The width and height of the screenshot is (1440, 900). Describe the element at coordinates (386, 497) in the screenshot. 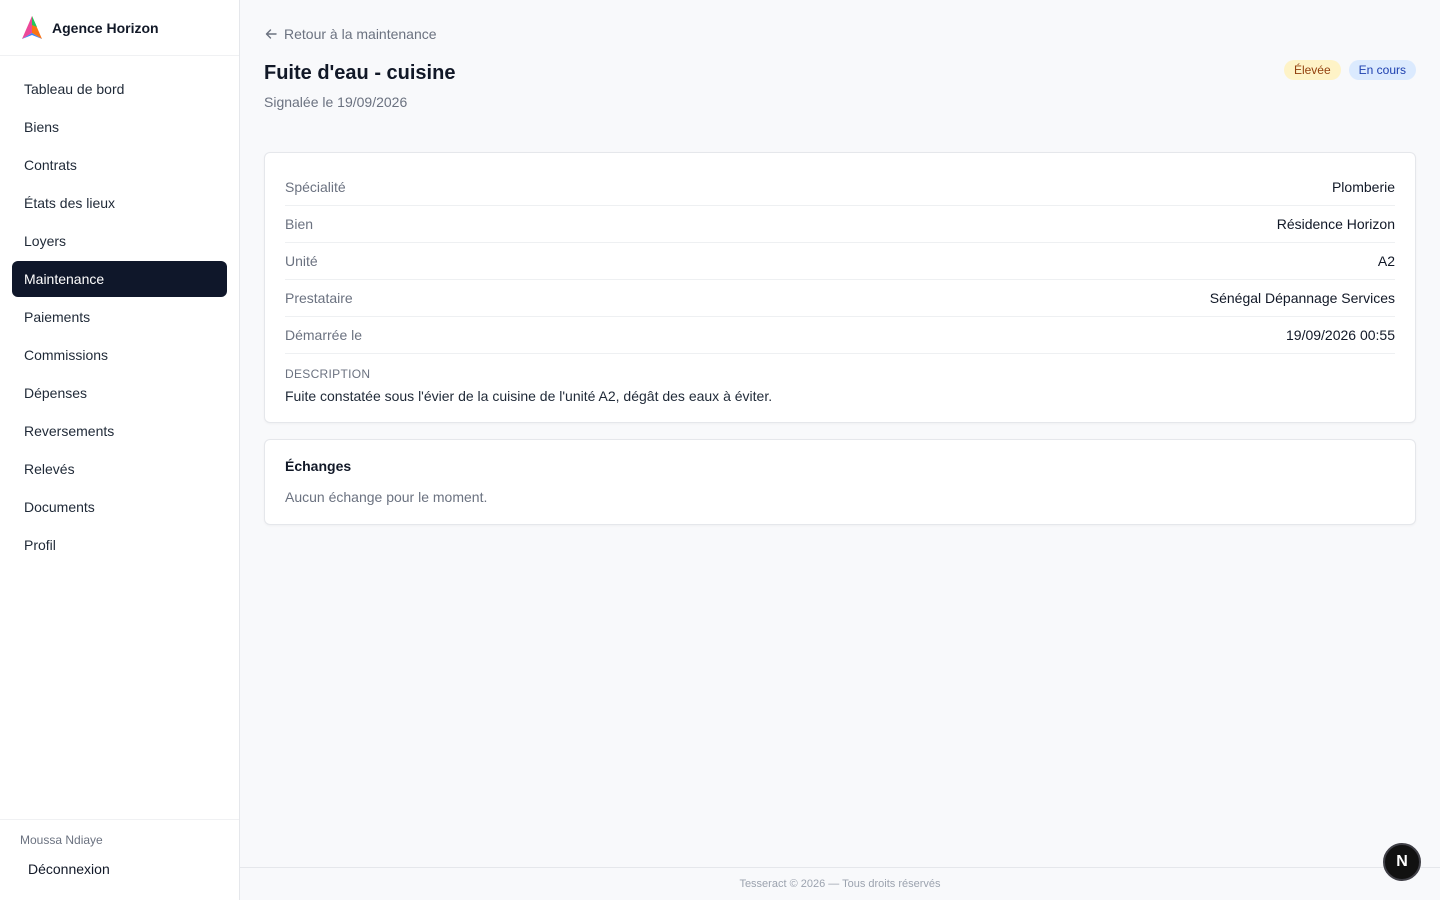

I see `exchanges-empty-state: Aucun échange pour le moment.` at that location.